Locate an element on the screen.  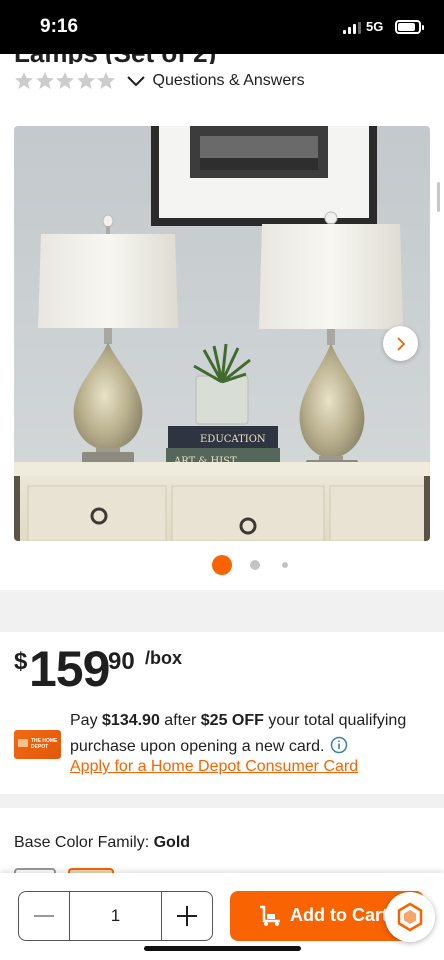
plus-icon is located at coordinates (187, 916).